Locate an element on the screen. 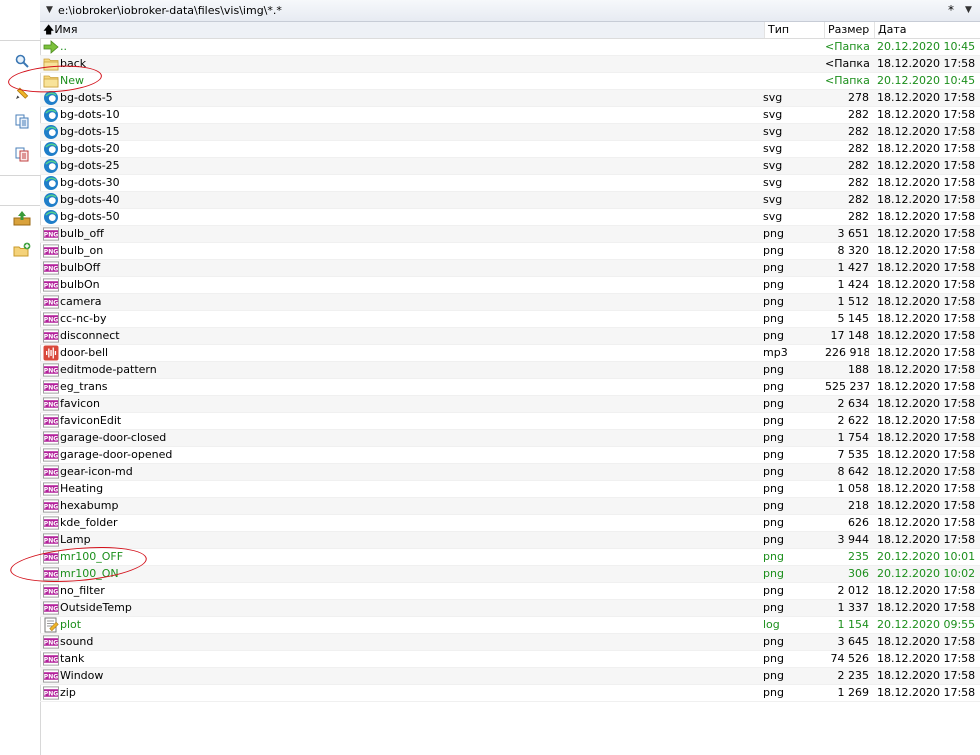 The image size is (980, 755). file-row-mr100-on: PNG mr100_ON png 306 20.12.2020 10:02 is located at coordinates (510, 574).